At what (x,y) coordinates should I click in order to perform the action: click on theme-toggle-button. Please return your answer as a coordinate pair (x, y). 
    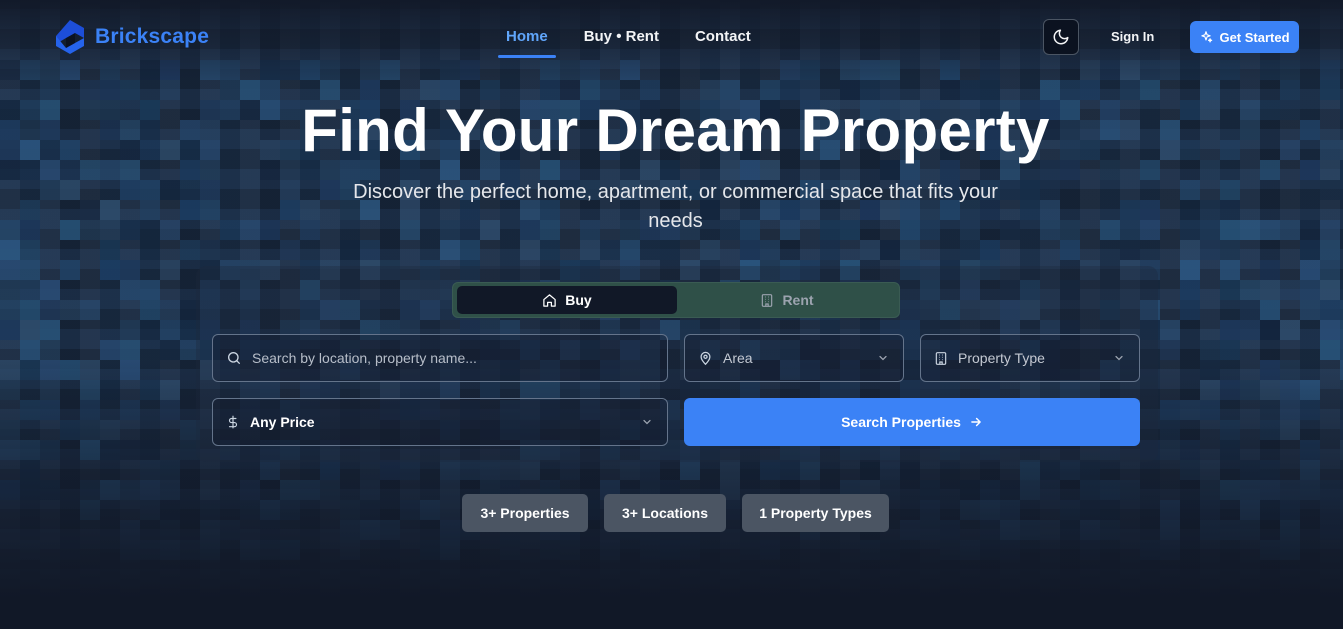
    Looking at the image, I should click on (1061, 37).